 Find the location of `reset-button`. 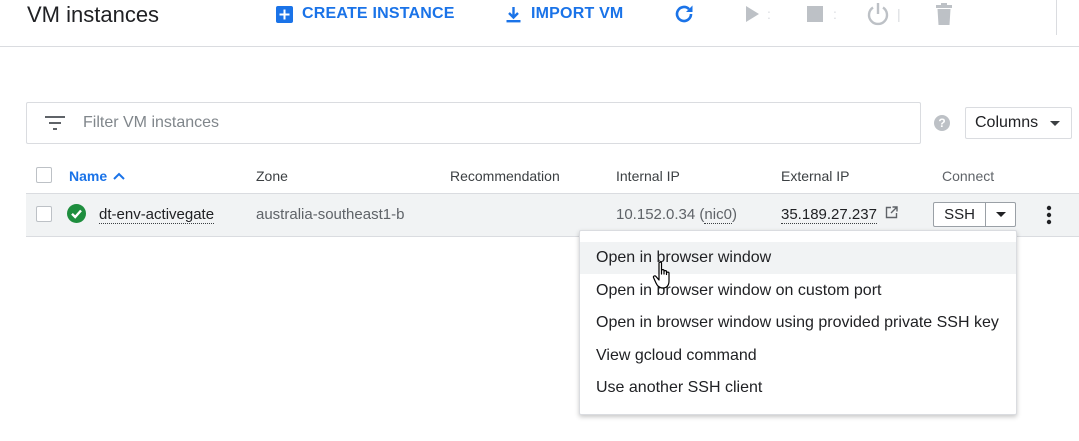

reset-button is located at coordinates (878, 14).